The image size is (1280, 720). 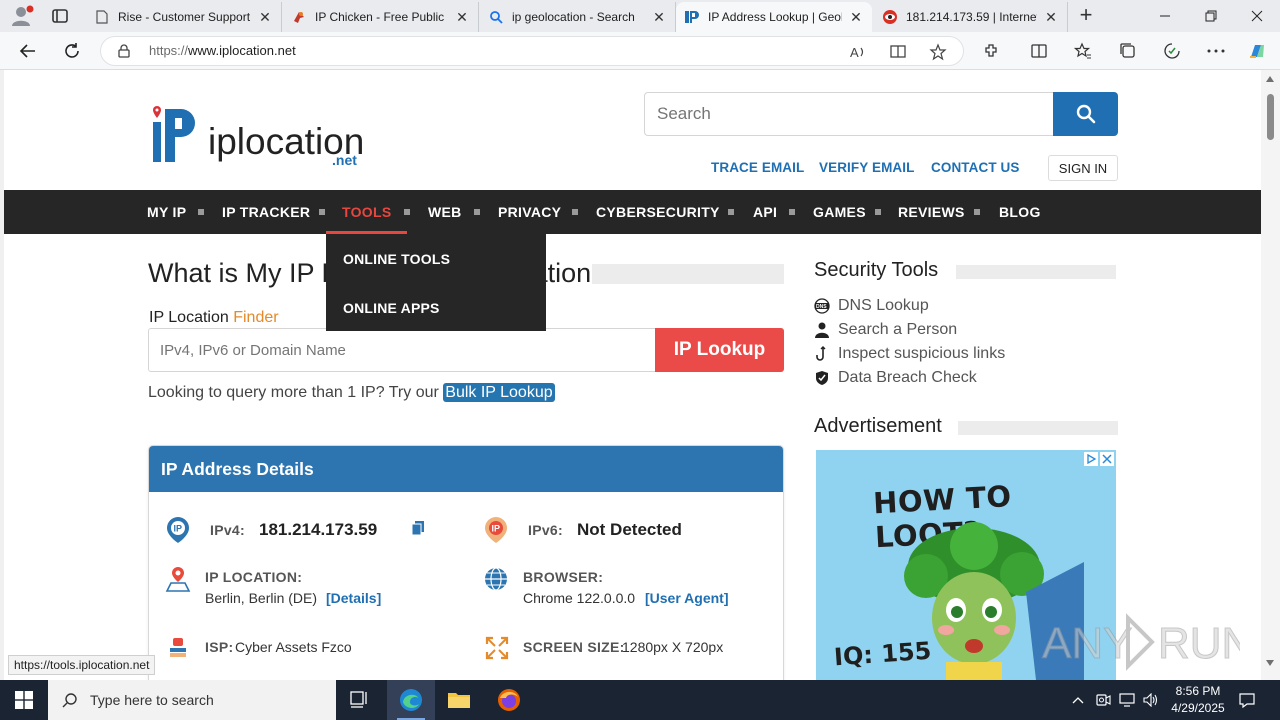 What do you see at coordinates (242, 273) in the screenshot?
I see `page-title-start: What is My IP L` at bounding box center [242, 273].